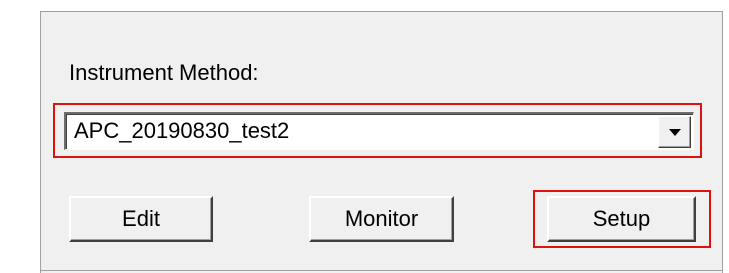 Image resolution: width=729 pixels, height=273 pixels. What do you see at coordinates (141, 219) in the screenshot?
I see `edit-button: Edit` at bounding box center [141, 219].